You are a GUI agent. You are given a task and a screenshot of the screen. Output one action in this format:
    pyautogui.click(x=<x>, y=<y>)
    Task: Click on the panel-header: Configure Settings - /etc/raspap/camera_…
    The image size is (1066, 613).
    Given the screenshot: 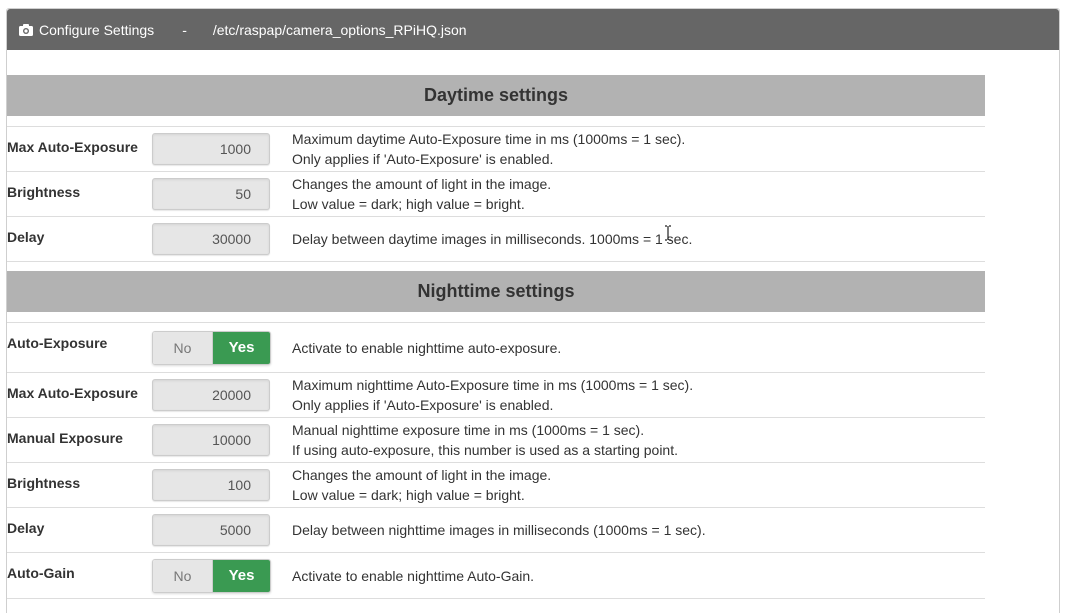 What is the action you would take?
    pyautogui.click(x=533, y=29)
    